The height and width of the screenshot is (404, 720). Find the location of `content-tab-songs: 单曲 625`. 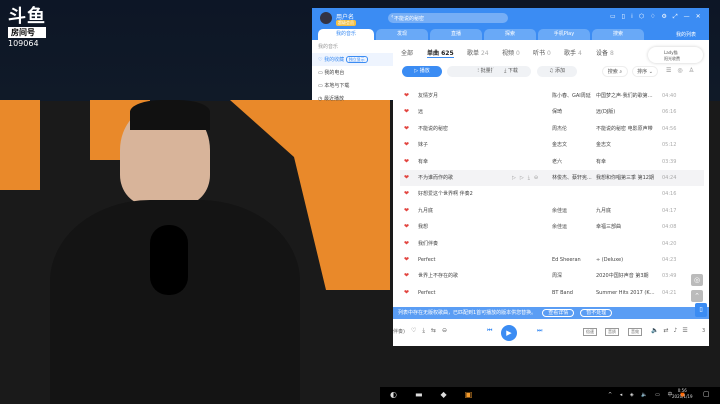

content-tab-songs: 单曲 625 is located at coordinates (440, 53).